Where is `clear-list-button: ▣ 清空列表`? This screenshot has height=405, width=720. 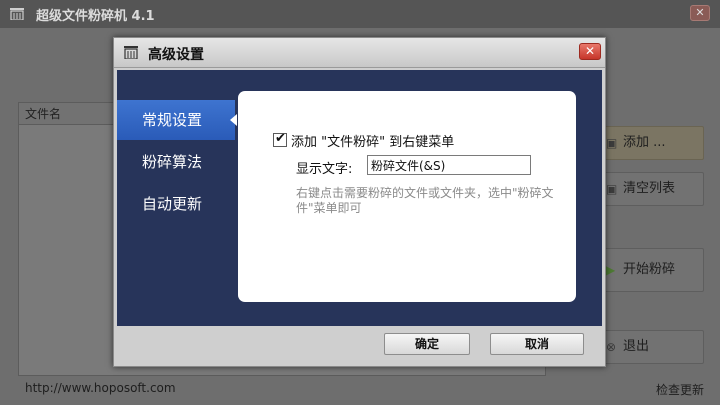
clear-list-button: ▣ 清空列表 is located at coordinates (652, 189).